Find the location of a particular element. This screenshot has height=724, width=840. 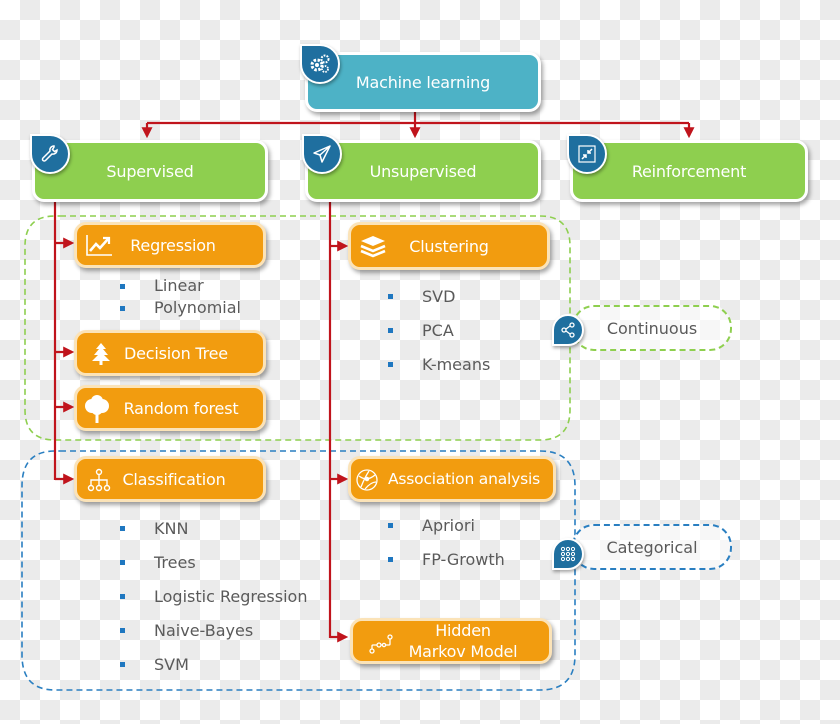

list-item: KNN is located at coordinates (213, 535).